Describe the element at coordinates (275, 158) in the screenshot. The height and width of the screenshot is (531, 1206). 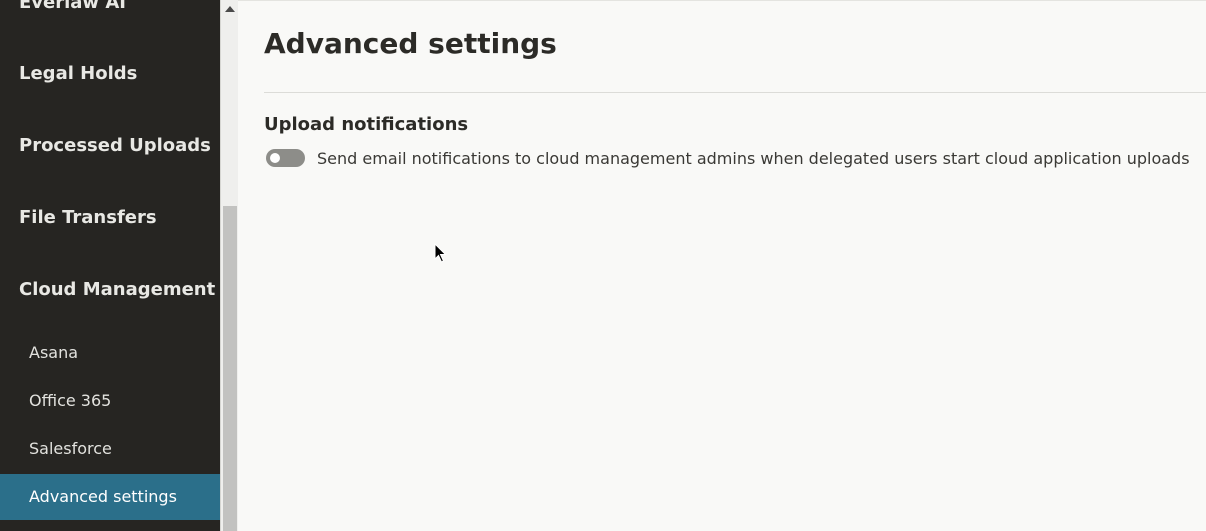
I see `toggle-knob` at that location.